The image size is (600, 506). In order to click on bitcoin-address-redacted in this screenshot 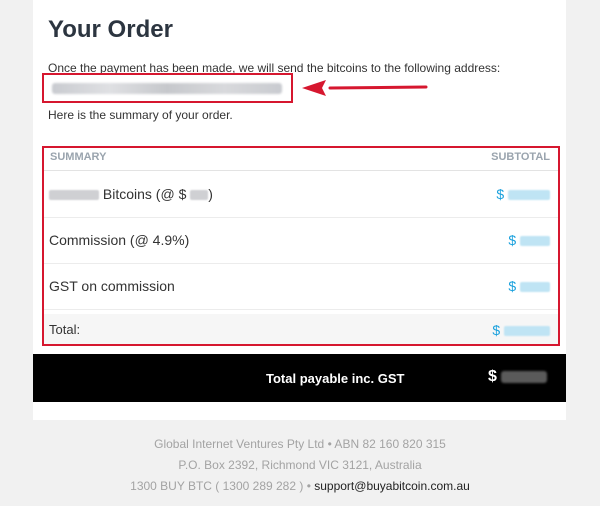, I will do `click(167, 88)`.